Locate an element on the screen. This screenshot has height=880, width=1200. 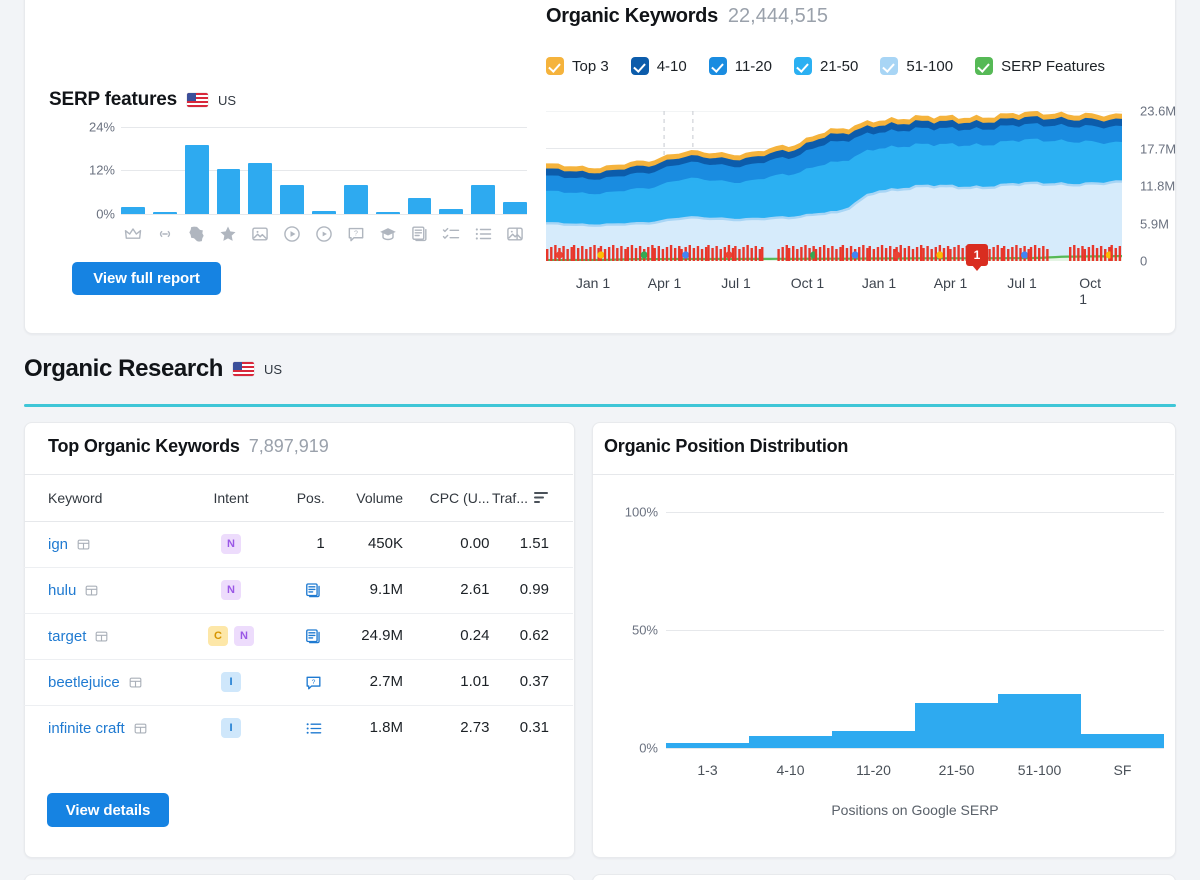
view-details-button: View details is located at coordinates (108, 810).